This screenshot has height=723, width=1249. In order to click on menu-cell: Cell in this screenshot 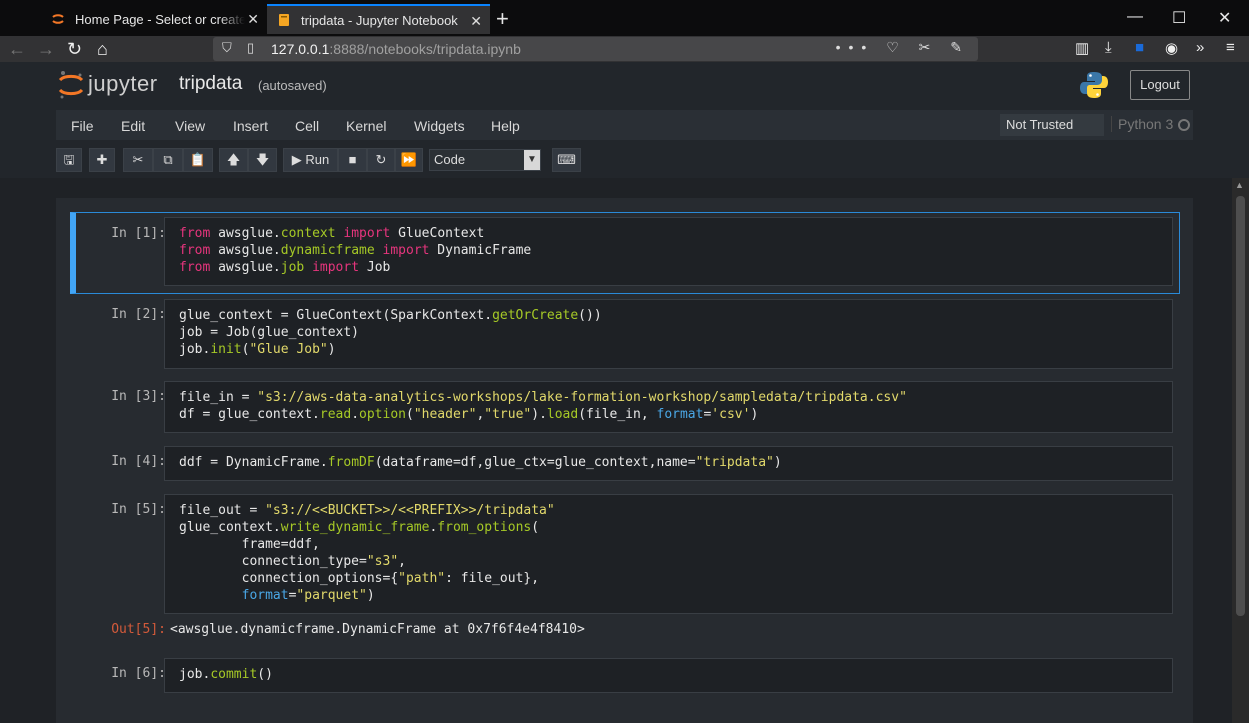, I will do `click(307, 126)`.